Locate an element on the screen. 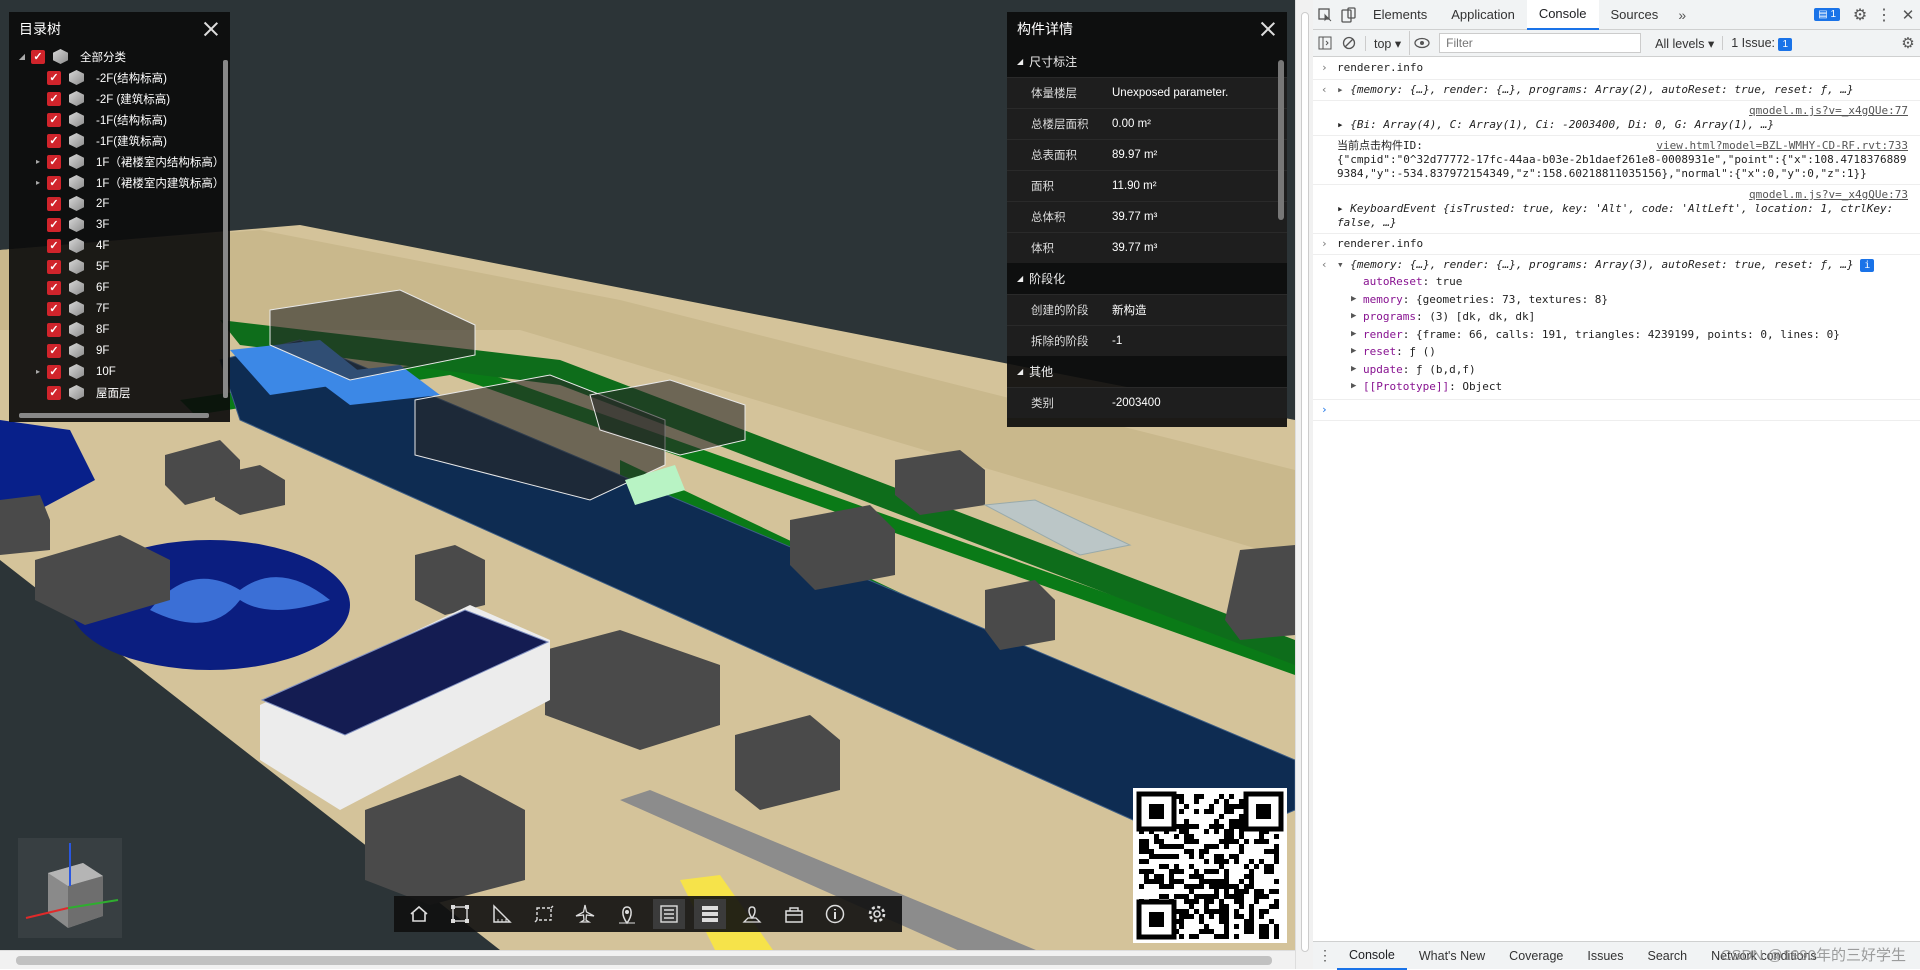  sidebar-toggle-icon is located at coordinates (1325, 43).